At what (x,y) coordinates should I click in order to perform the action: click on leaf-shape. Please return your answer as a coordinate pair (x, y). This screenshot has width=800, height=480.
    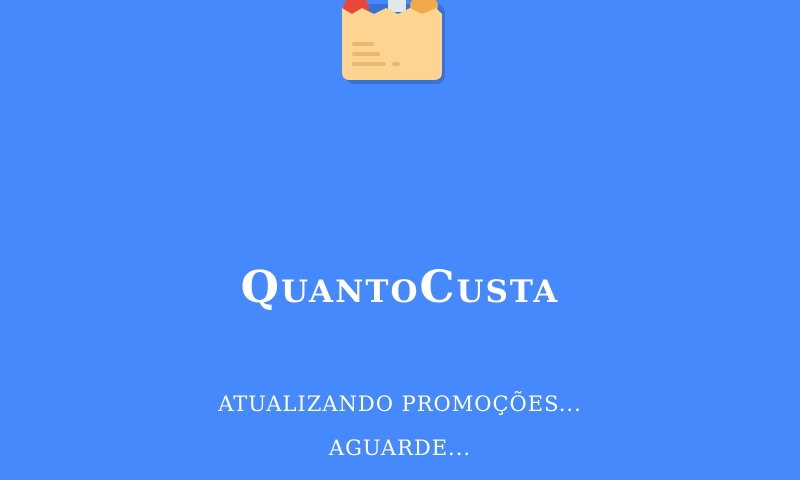
    Looking at the image, I should click on (397, 6).